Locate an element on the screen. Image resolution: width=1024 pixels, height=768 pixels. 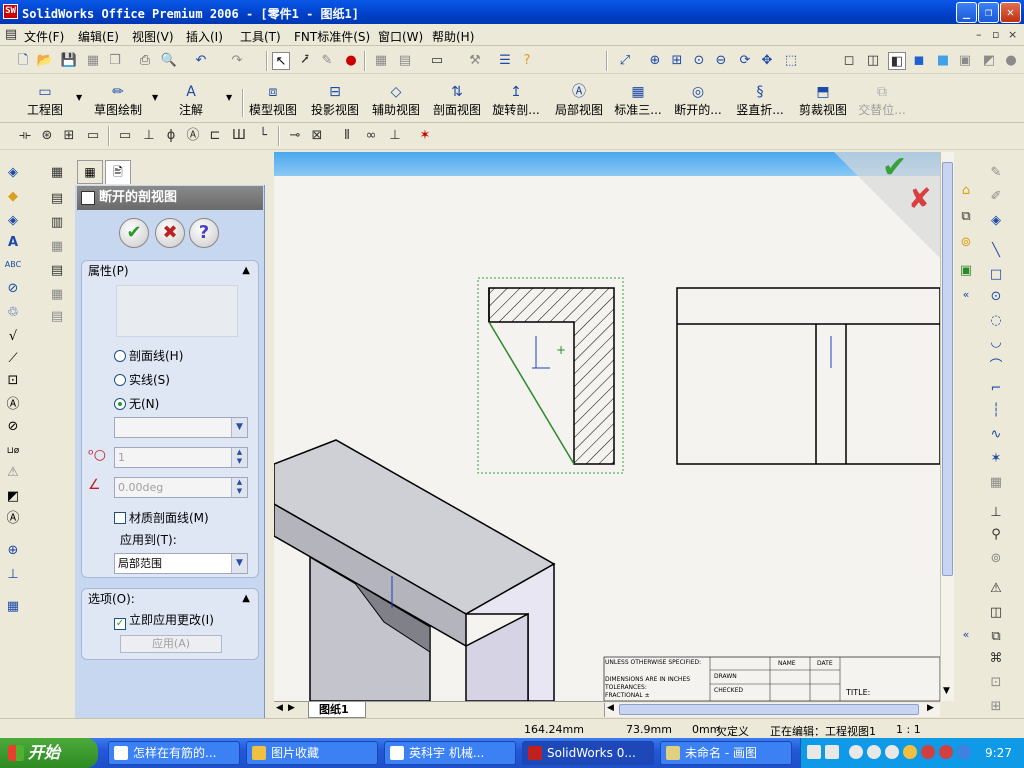
task-pictures: 图片收藏 is located at coordinates (312, 753).